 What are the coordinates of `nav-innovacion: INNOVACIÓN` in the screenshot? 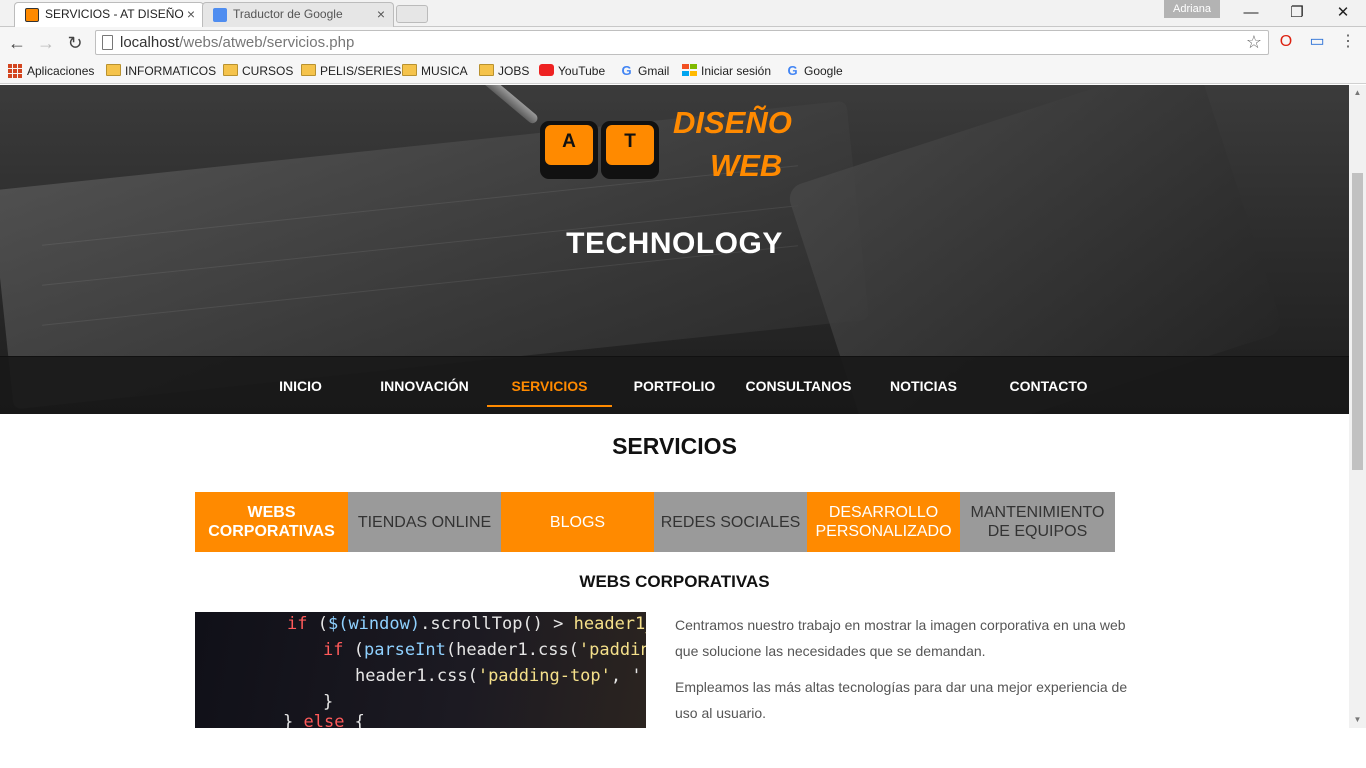 It's located at (424, 382).